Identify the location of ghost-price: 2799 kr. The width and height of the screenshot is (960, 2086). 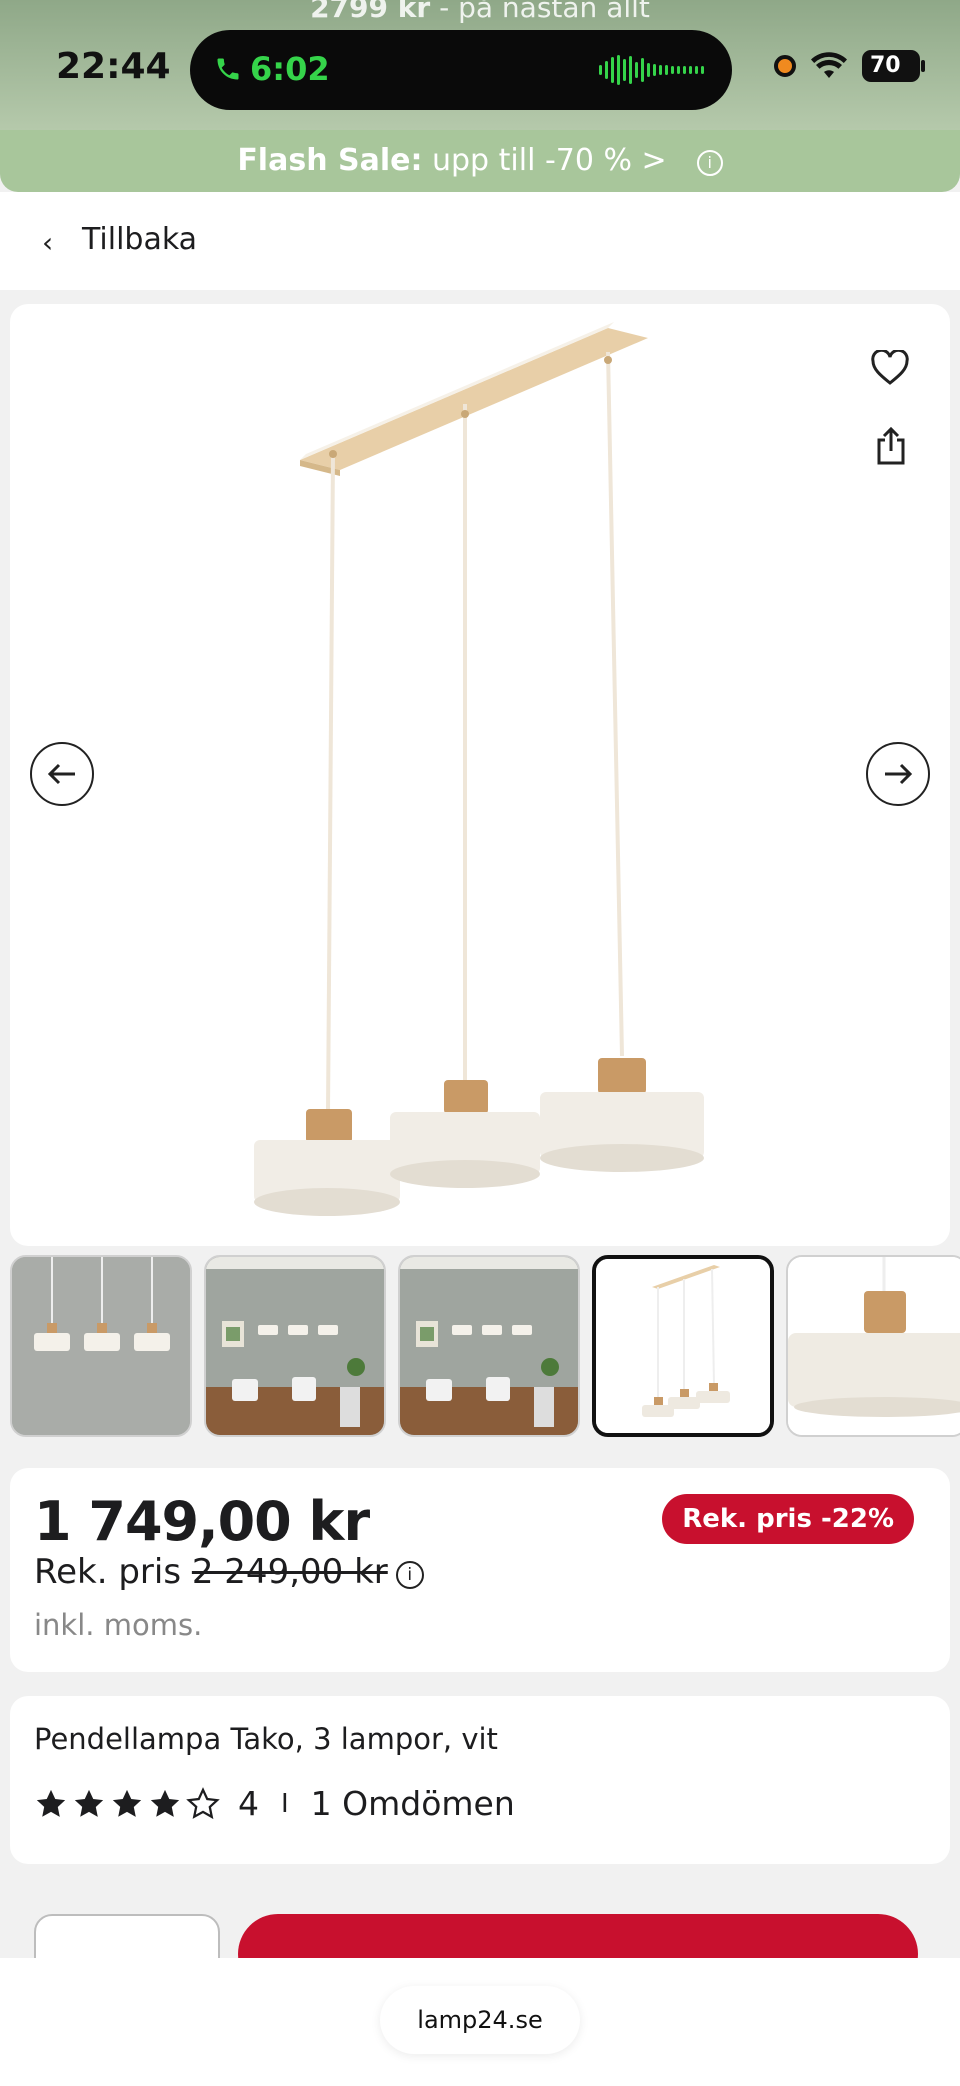
(370, 12).